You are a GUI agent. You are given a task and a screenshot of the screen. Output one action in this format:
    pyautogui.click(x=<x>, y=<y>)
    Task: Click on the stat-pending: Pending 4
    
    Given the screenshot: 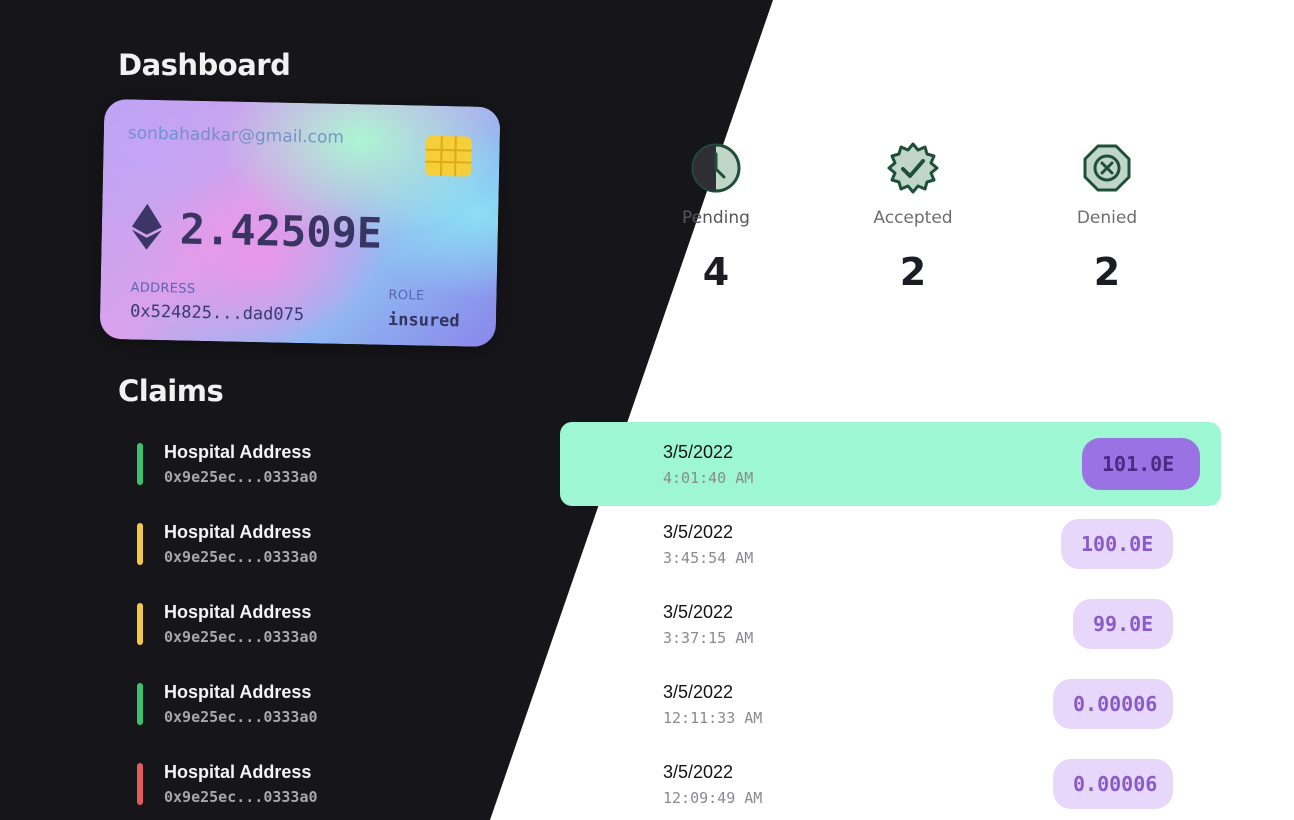 What is the action you would take?
    pyautogui.click(x=716, y=218)
    